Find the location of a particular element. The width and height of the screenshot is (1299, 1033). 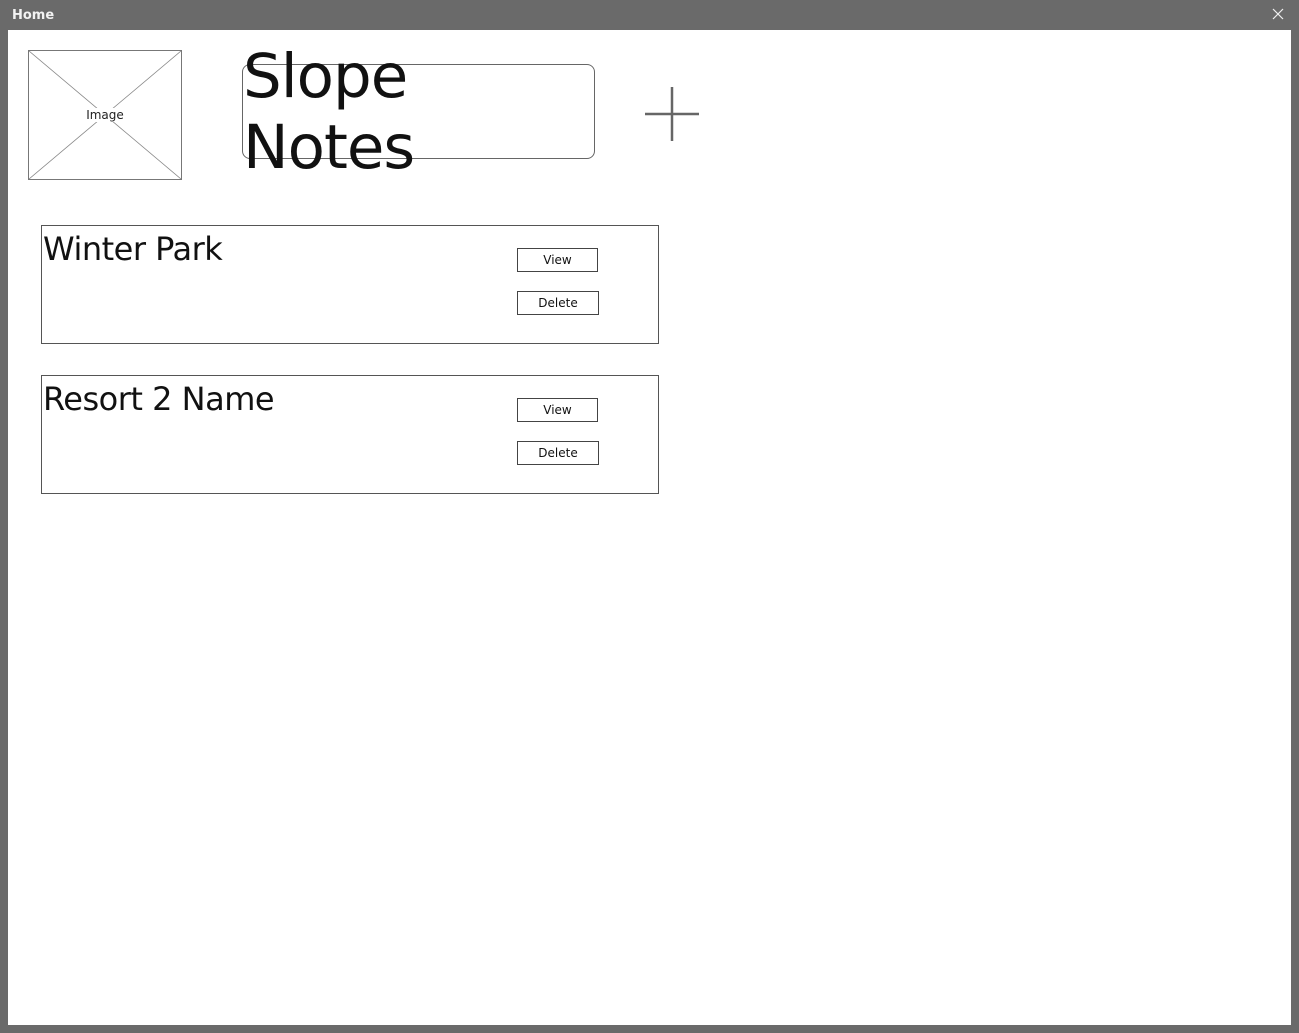

plus-icon is located at coordinates (672, 114).